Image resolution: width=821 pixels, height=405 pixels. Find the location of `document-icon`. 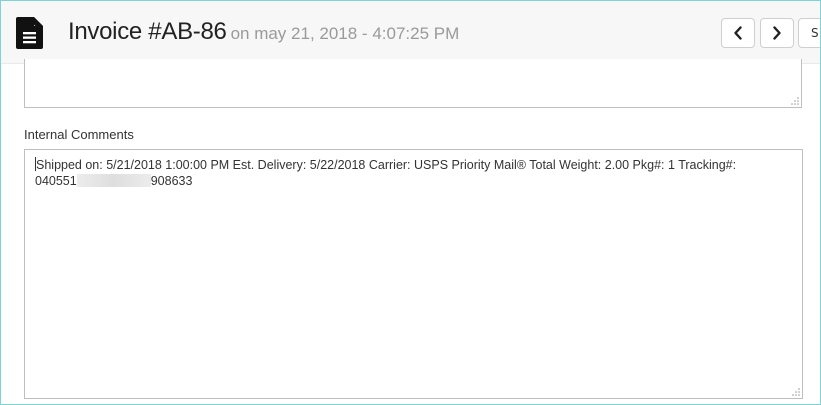

document-icon is located at coordinates (29, 33).